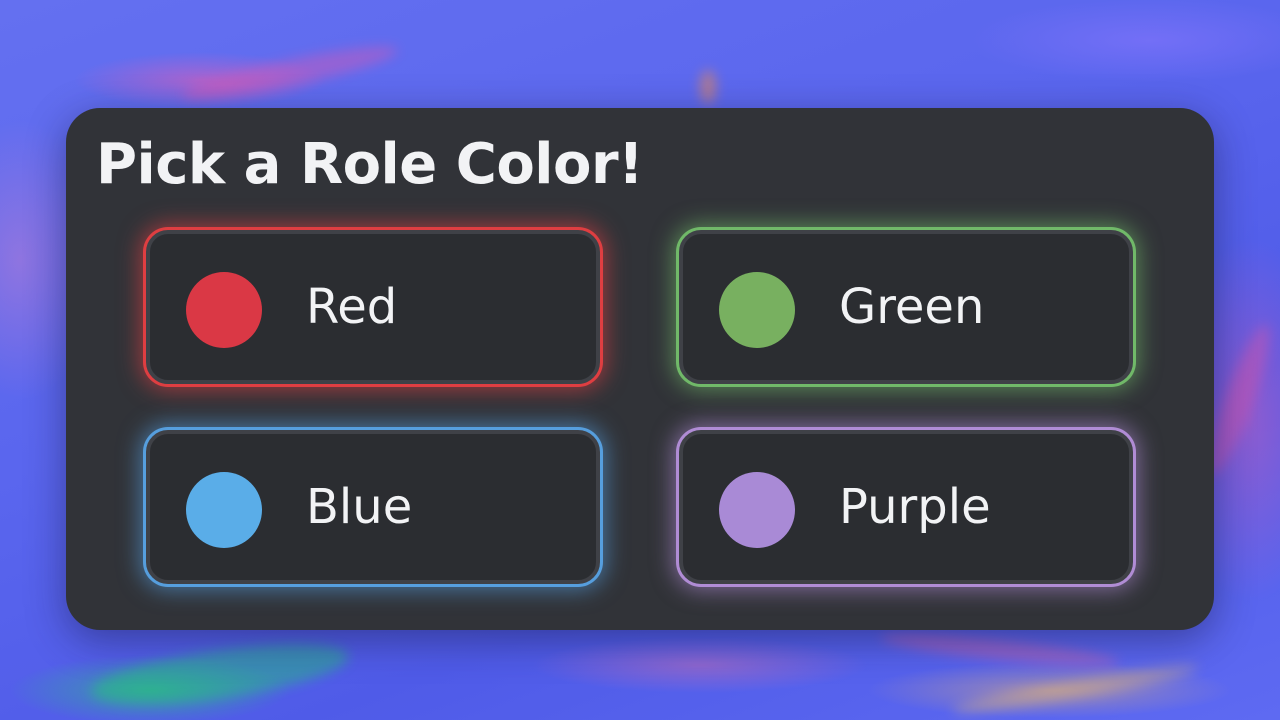 Image resolution: width=1280 pixels, height=720 pixels. What do you see at coordinates (912, 307) in the screenshot?
I see `role-label-green: Green` at bounding box center [912, 307].